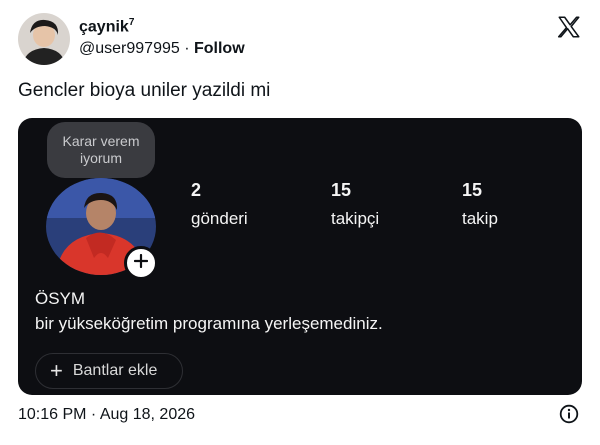 Image resolution: width=600 pixels, height=445 pixels. What do you see at coordinates (106, 26) in the screenshot?
I see `author-name: çaynik7` at bounding box center [106, 26].